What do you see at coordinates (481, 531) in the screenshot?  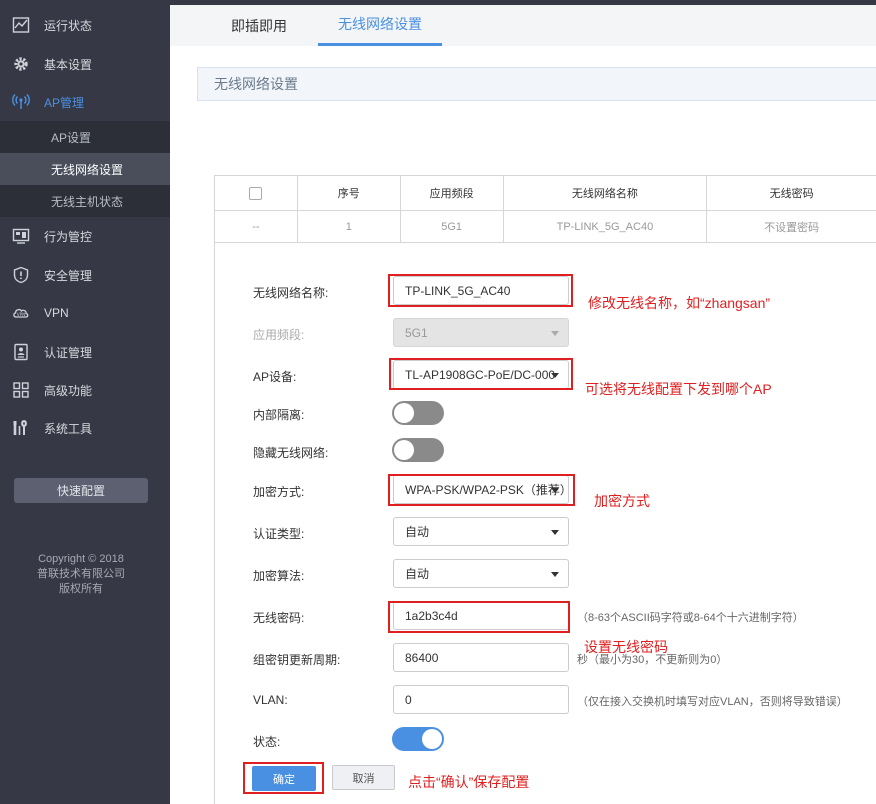 I see `auth-type-select: 自动` at bounding box center [481, 531].